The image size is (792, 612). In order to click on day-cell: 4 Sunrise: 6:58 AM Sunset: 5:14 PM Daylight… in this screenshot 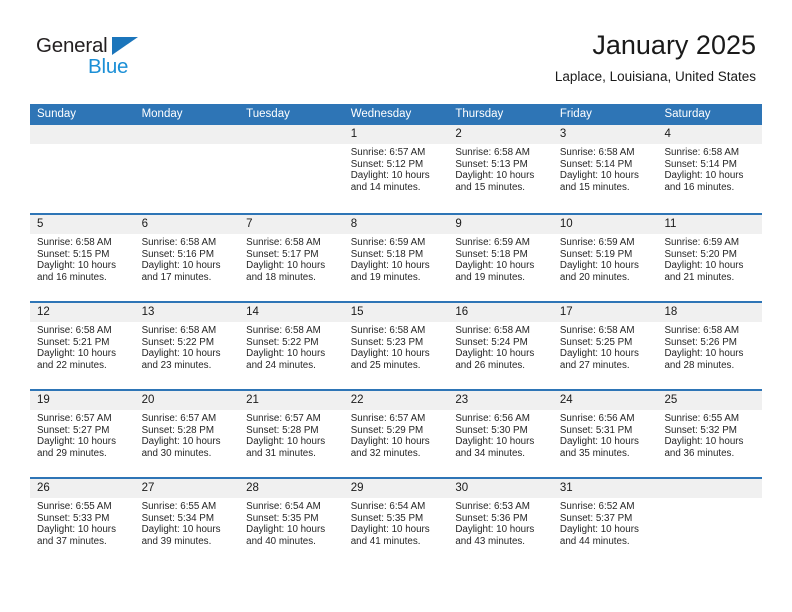, I will do `click(710, 169)`.